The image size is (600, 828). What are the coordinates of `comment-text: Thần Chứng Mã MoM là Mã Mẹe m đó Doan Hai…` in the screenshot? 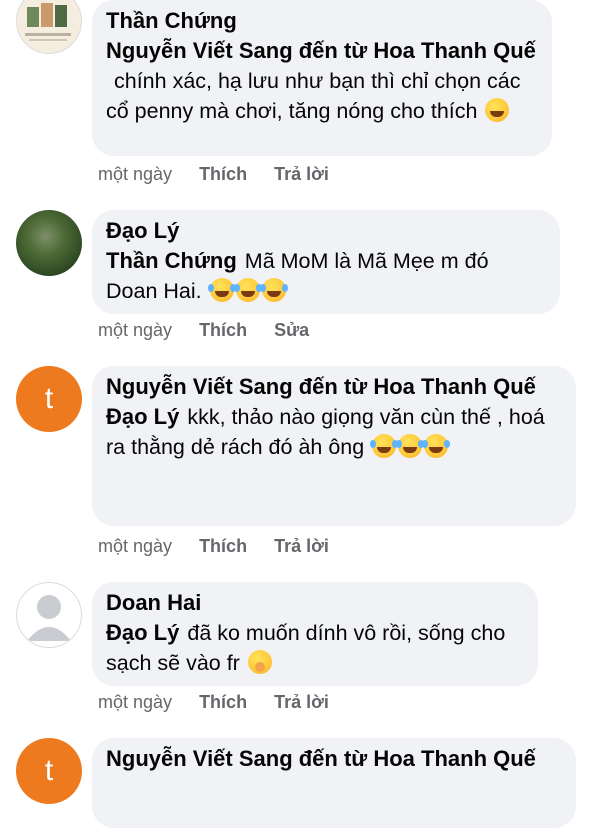 It's located at (325, 276).